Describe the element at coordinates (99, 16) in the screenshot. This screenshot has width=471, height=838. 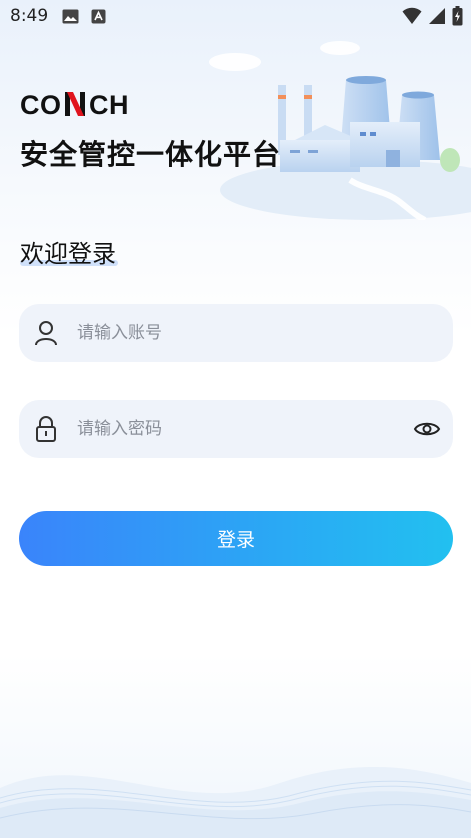
I see `a-icon` at that location.